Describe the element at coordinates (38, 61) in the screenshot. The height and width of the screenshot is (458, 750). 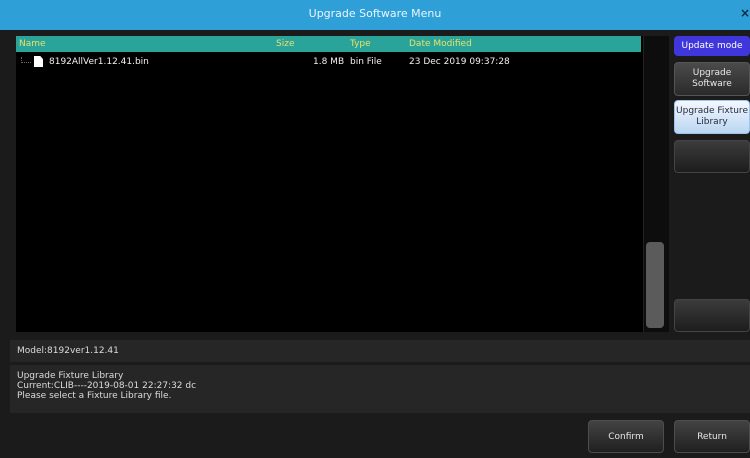
I see `file-icon` at that location.